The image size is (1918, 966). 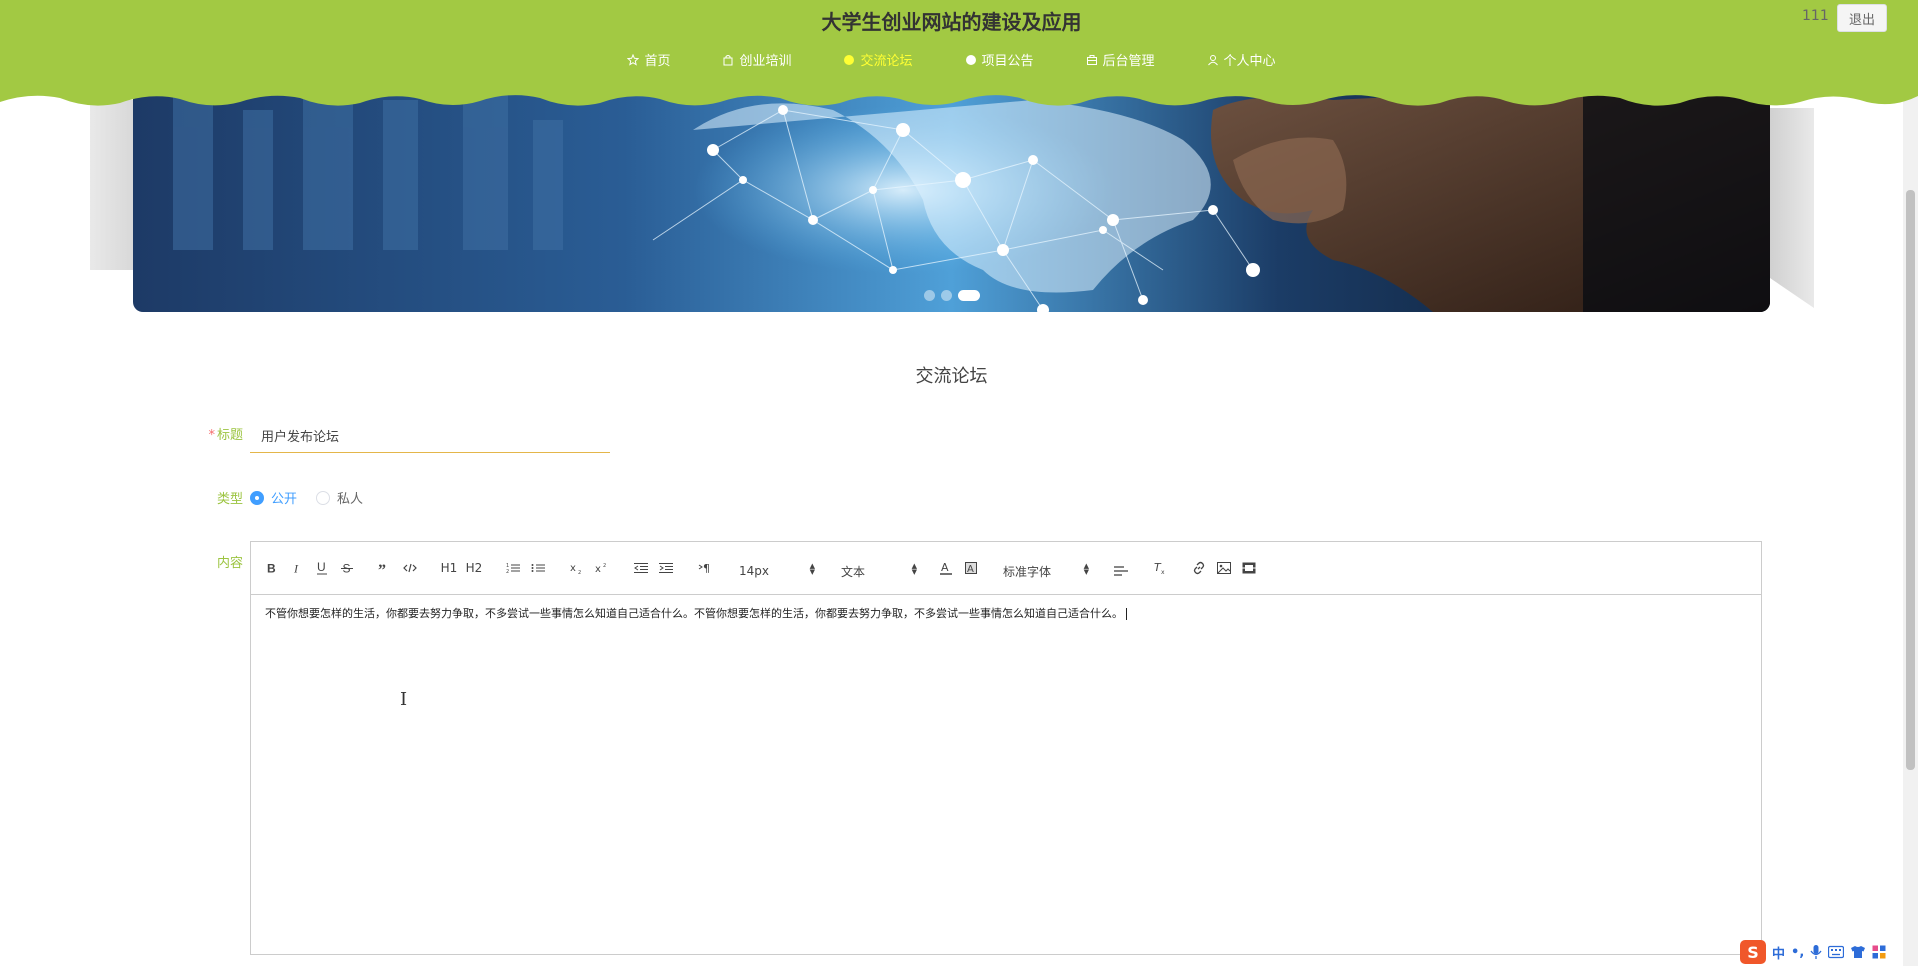 What do you see at coordinates (853, 571) in the screenshot?
I see `header-select-value: 文本` at bounding box center [853, 571].